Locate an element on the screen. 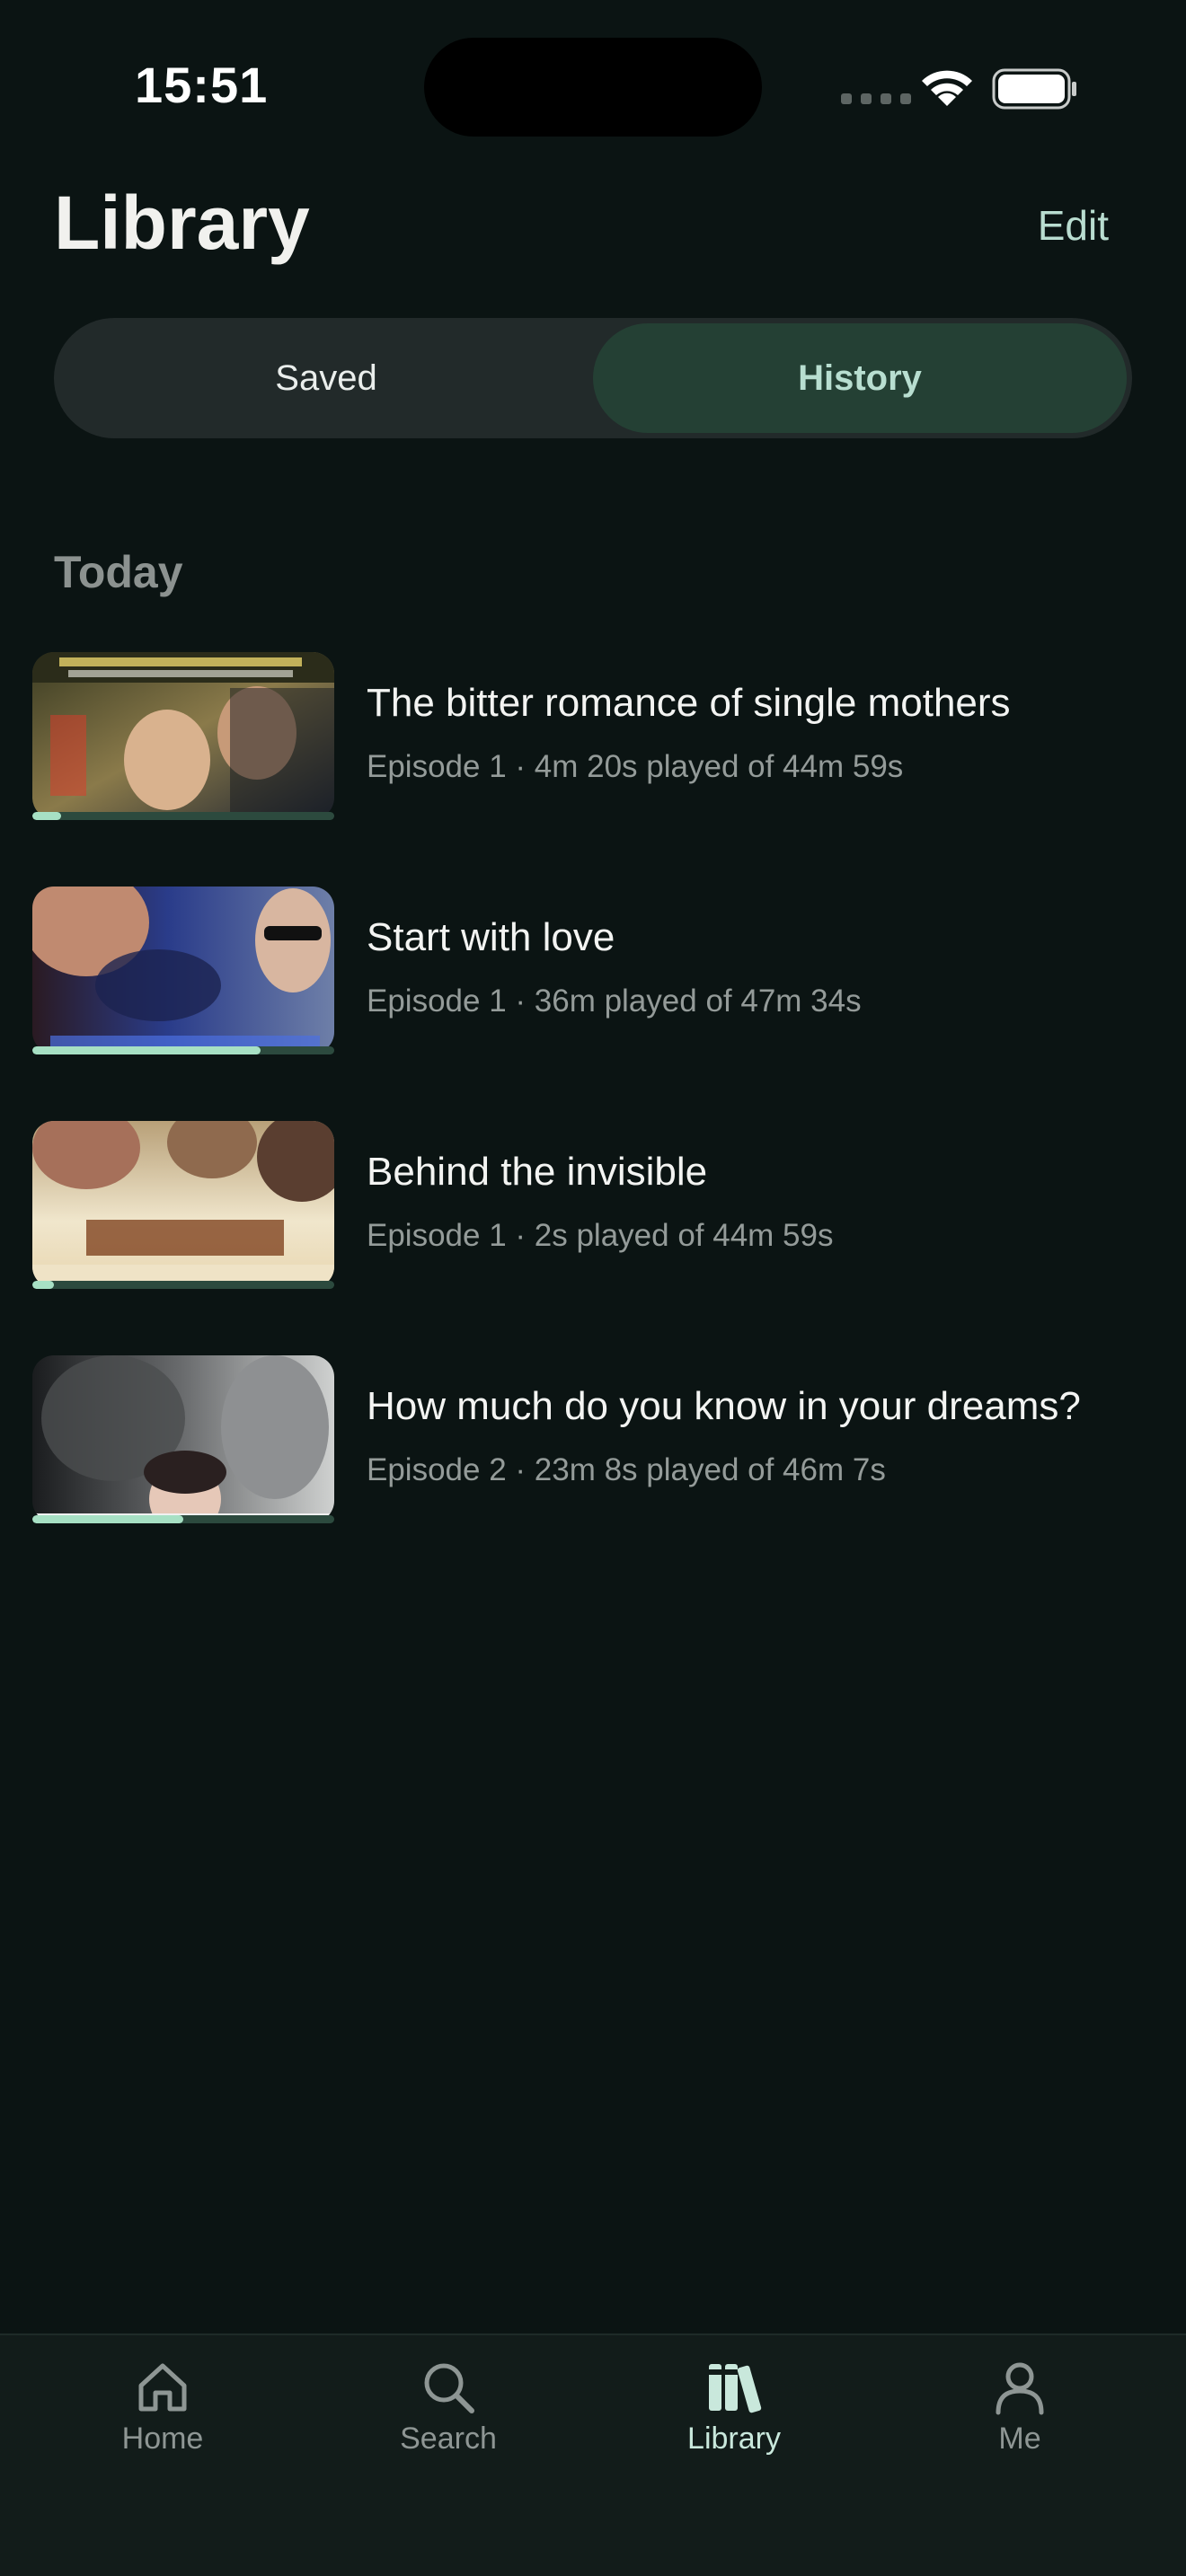  history-item-title: The bitter romance of single mothers is located at coordinates (689, 703).